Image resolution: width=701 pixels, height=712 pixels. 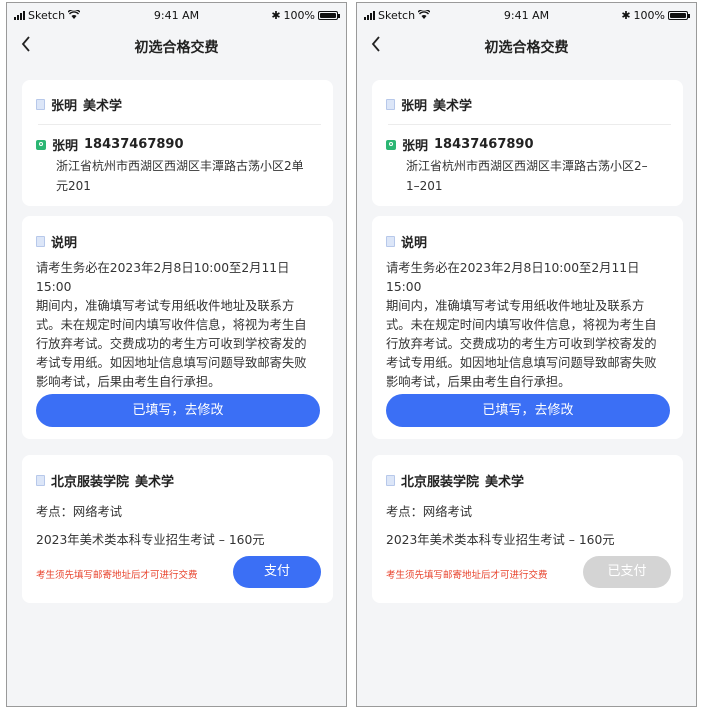 I want to click on contact-address: 浙江省杭州市西湖区西湖区丰潭路古荡小区2单 元201, so click(x=180, y=176).